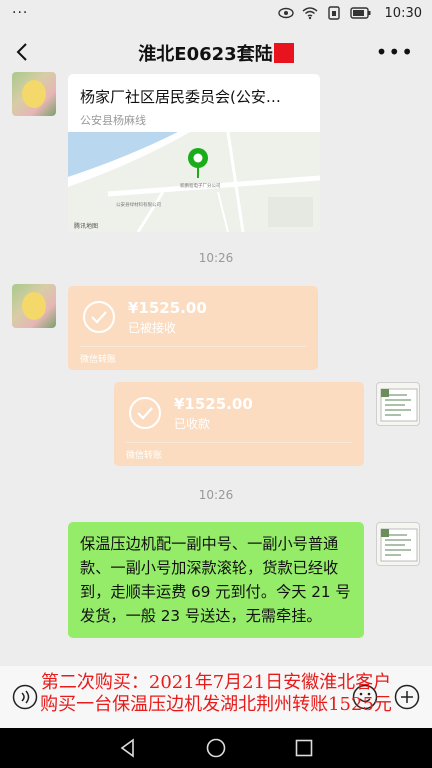  I want to click on chat-header: 淮北E0623套陆 •••, so click(216, 52).